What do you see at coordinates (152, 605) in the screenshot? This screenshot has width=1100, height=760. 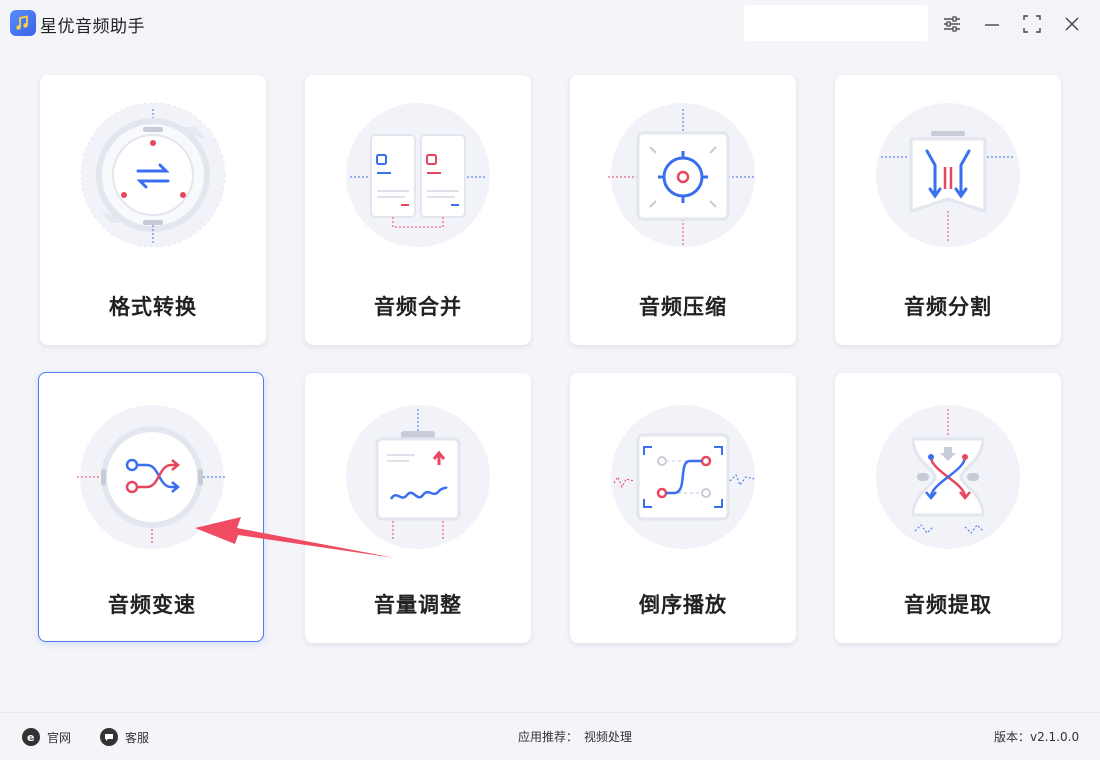 I see `card-label: 音频变速` at bounding box center [152, 605].